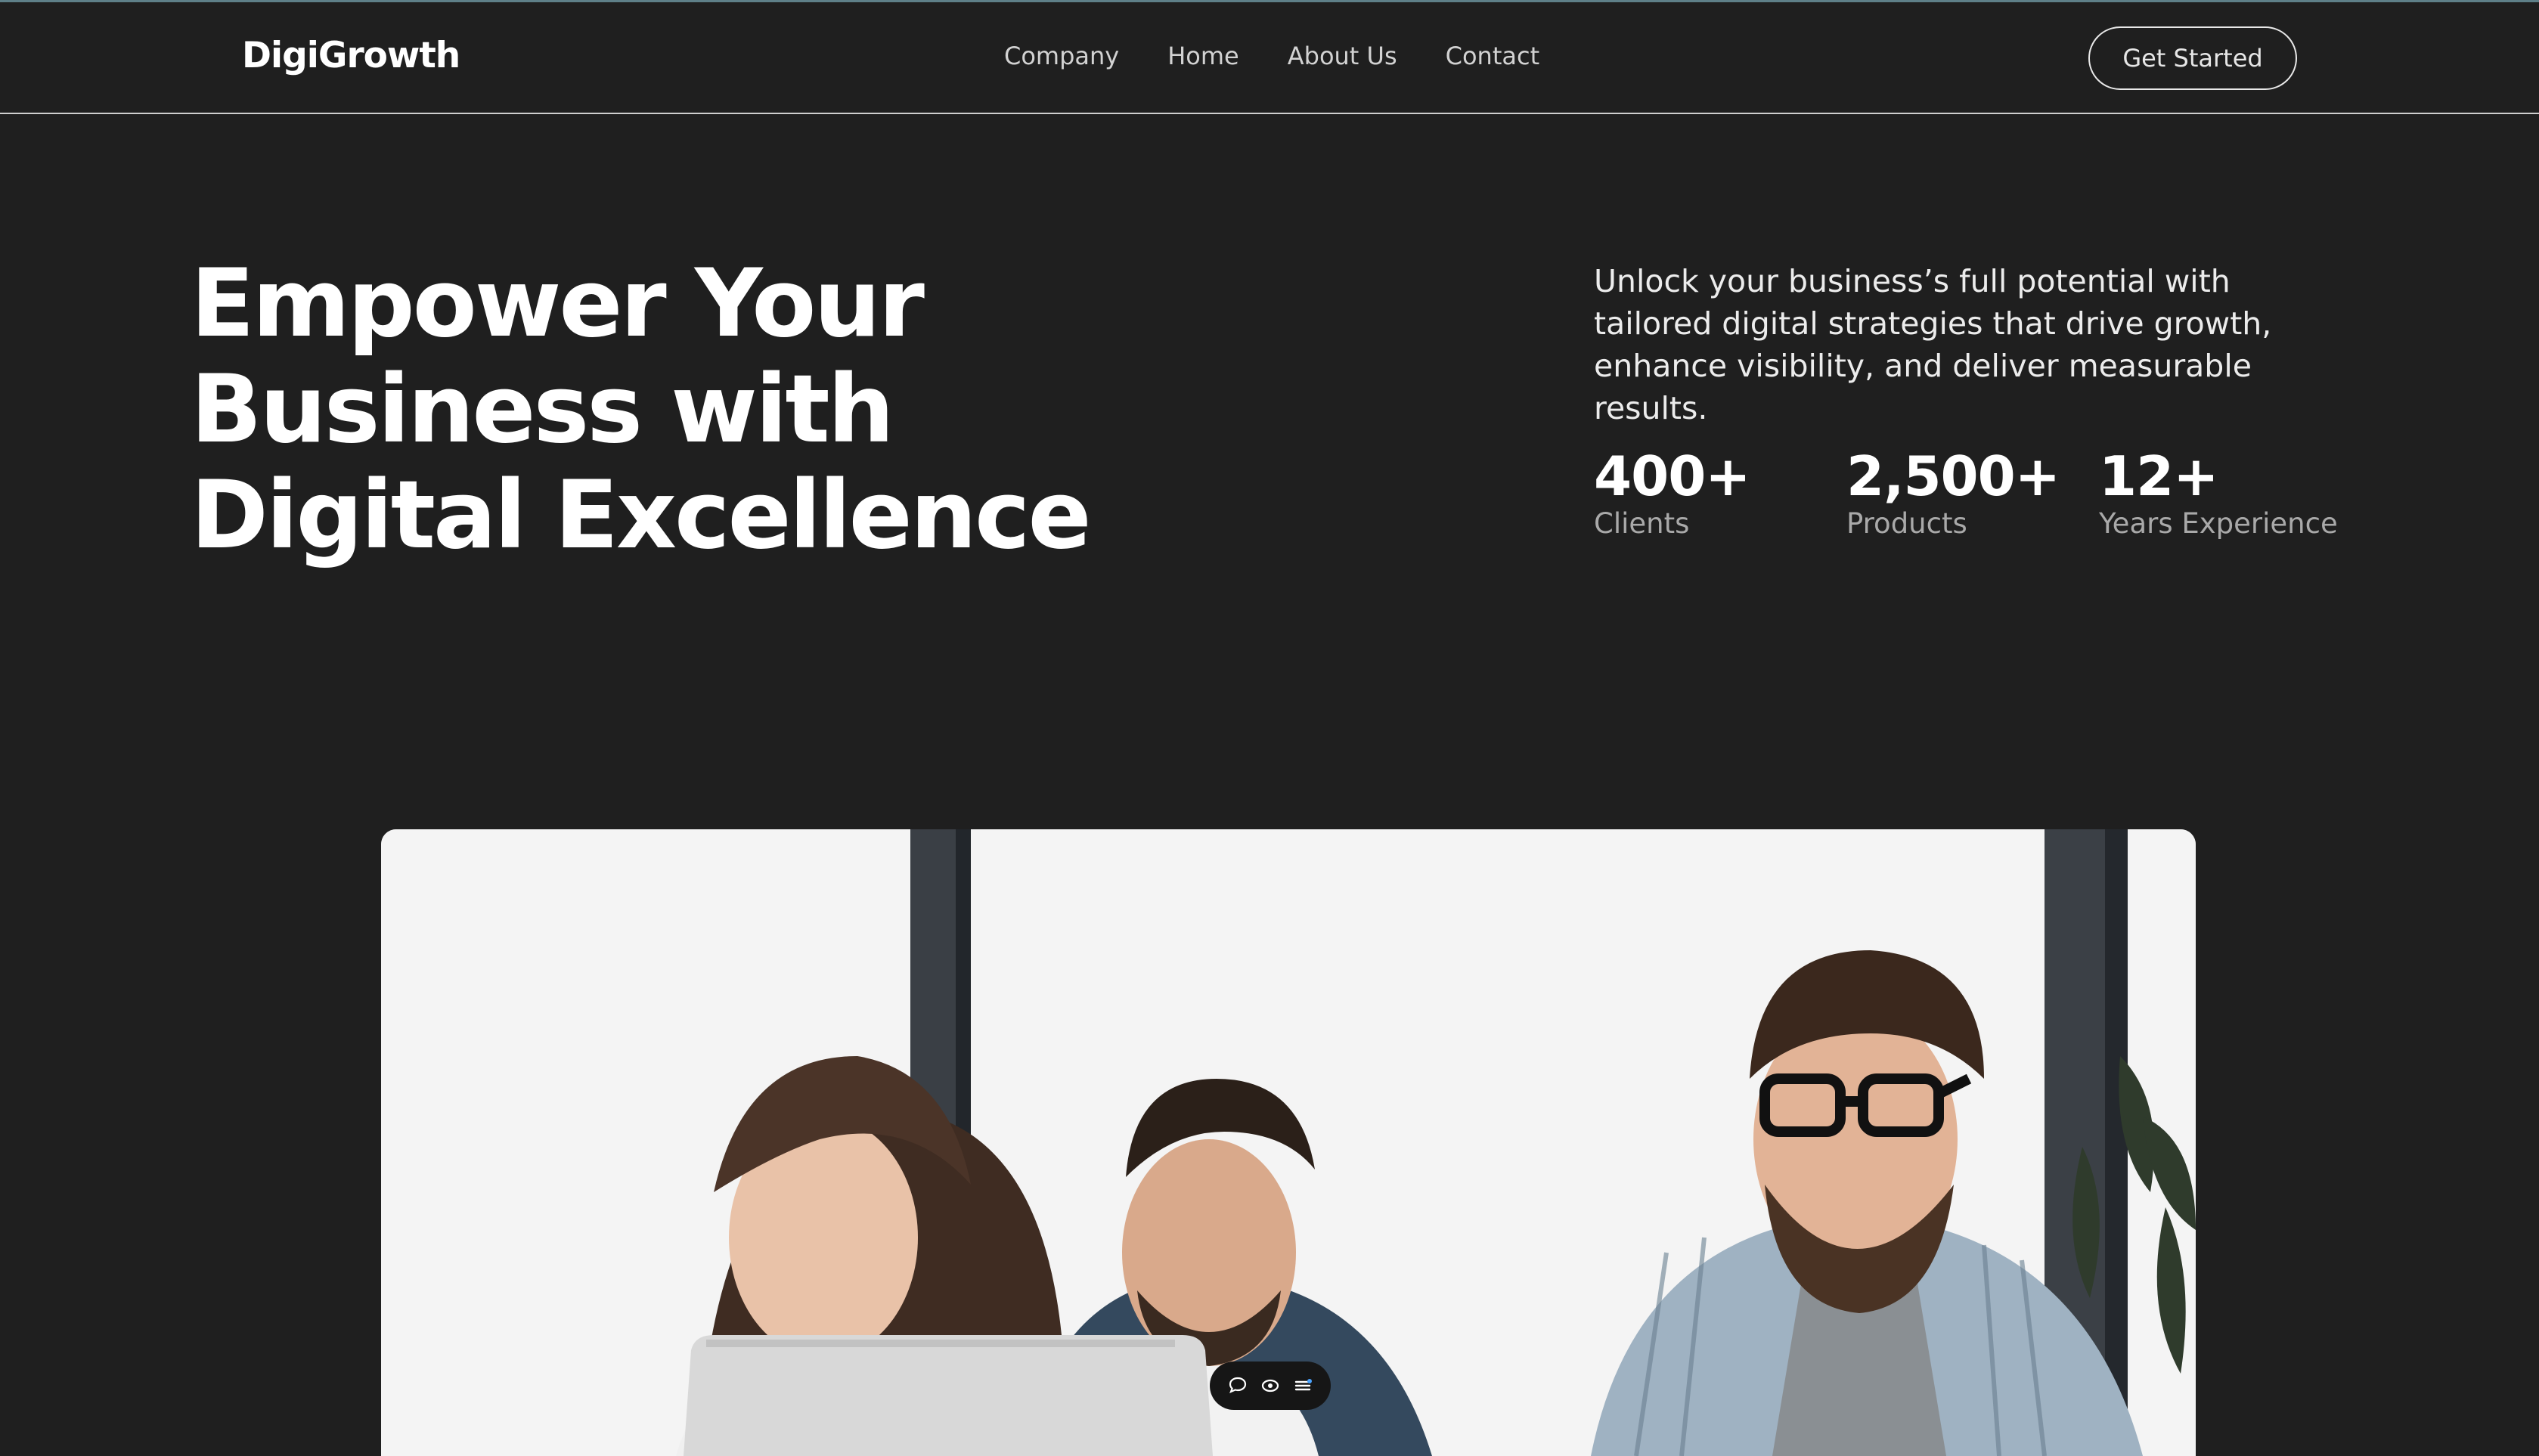 The image size is (2539, 1456). I want to click on stat-label: Products, so click(1906, 523).